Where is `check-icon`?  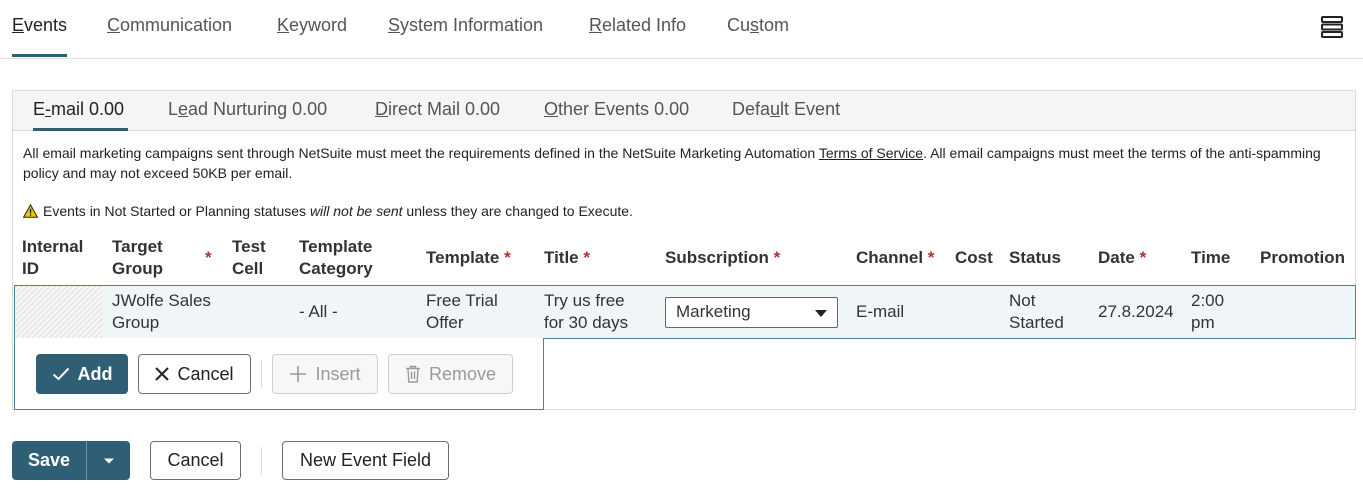 check-icon is located at coordinates (60, 374).